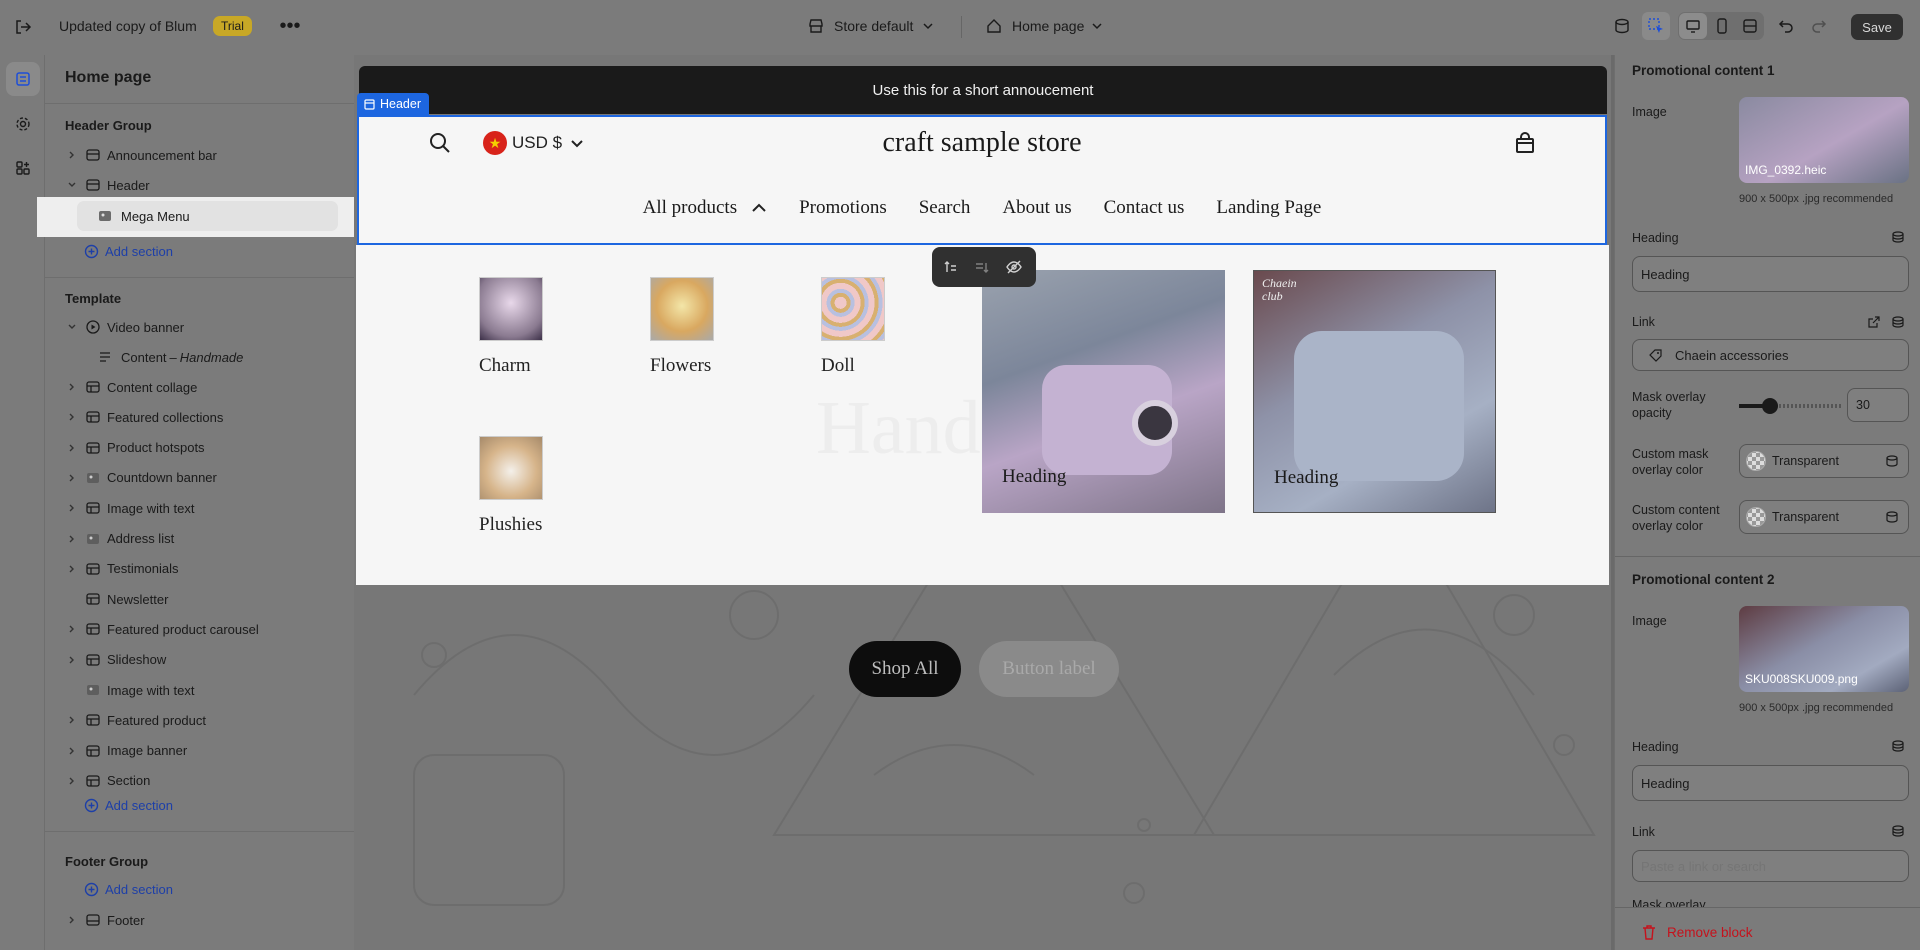 The width and height of the screenshot is (1920, 950). I want to click on transparent-swatch, so click(1756, 517).